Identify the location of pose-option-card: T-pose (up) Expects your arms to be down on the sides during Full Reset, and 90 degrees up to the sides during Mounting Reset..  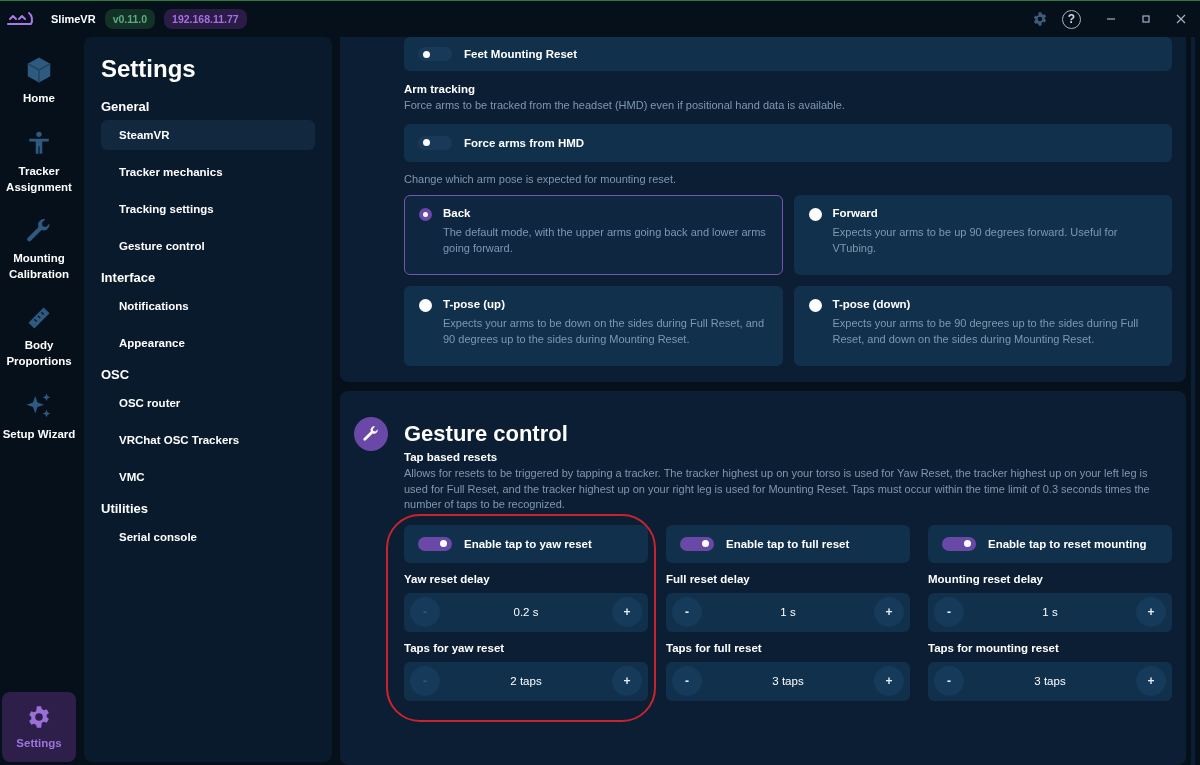
(593, 326).